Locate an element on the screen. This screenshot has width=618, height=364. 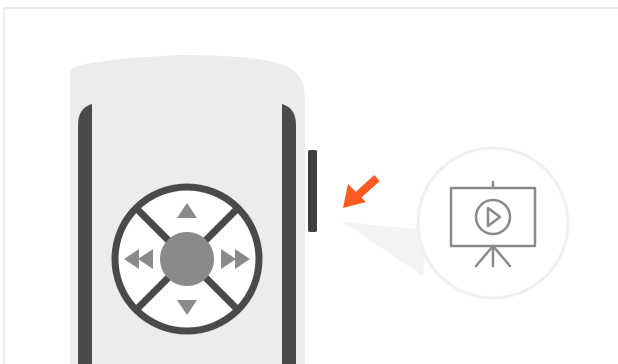
arrow-pointer-icon is located at coordinates (361, 191).